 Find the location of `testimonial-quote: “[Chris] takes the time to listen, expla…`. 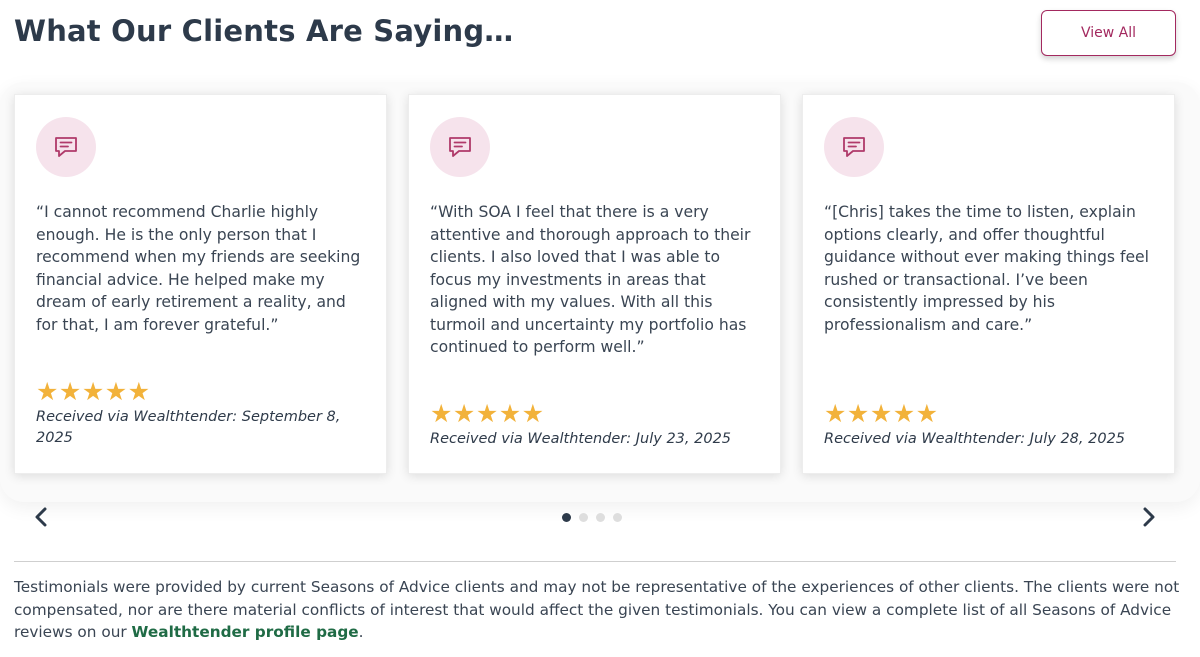

testimonial-quote: “[Chris] takes the time to listen, expla… is located at coordinates (986, 268).